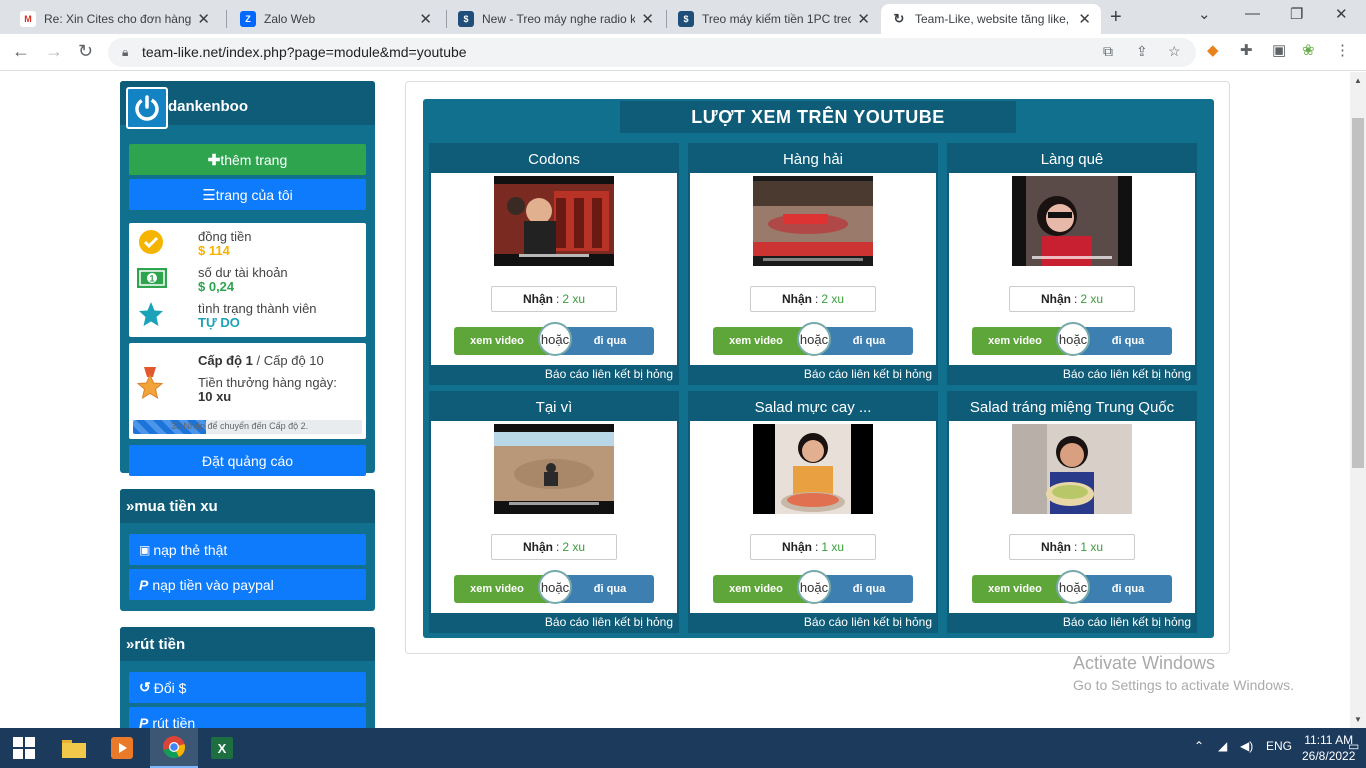 The width and height of the screenshot is (1366, 768). Describe the element at coordinates (1246, 746) in the screenshot. I see `volume-icon: ◀)` at that location.